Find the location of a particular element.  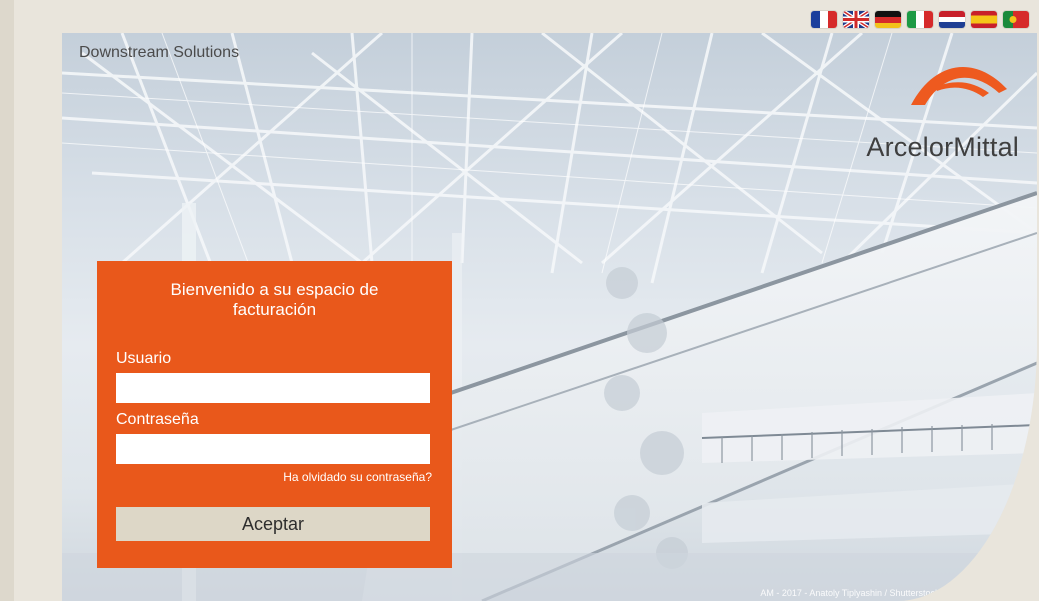

left-margin-strip is located at coordinates (7, 300).